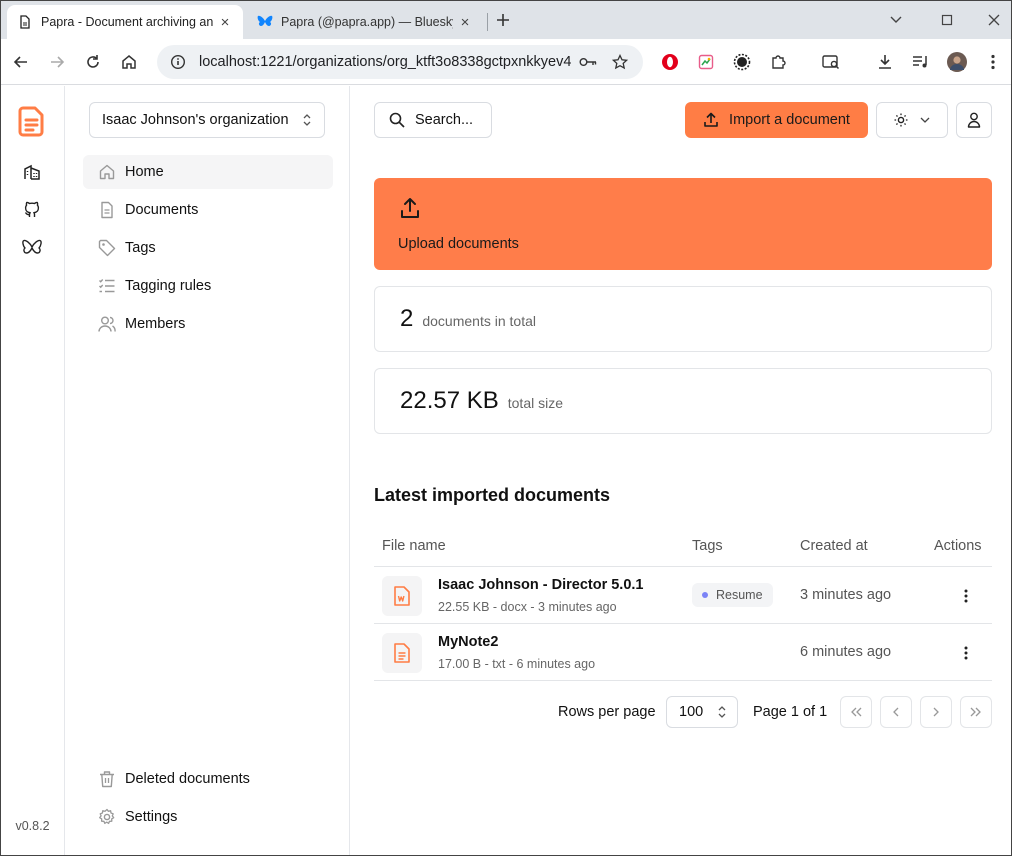 The height and width of the screenshot is (856, 1012). Describe the element at coordinates (607, 712) in the screenshot. I see `rows-per-page-label: Rows per page` at that location.